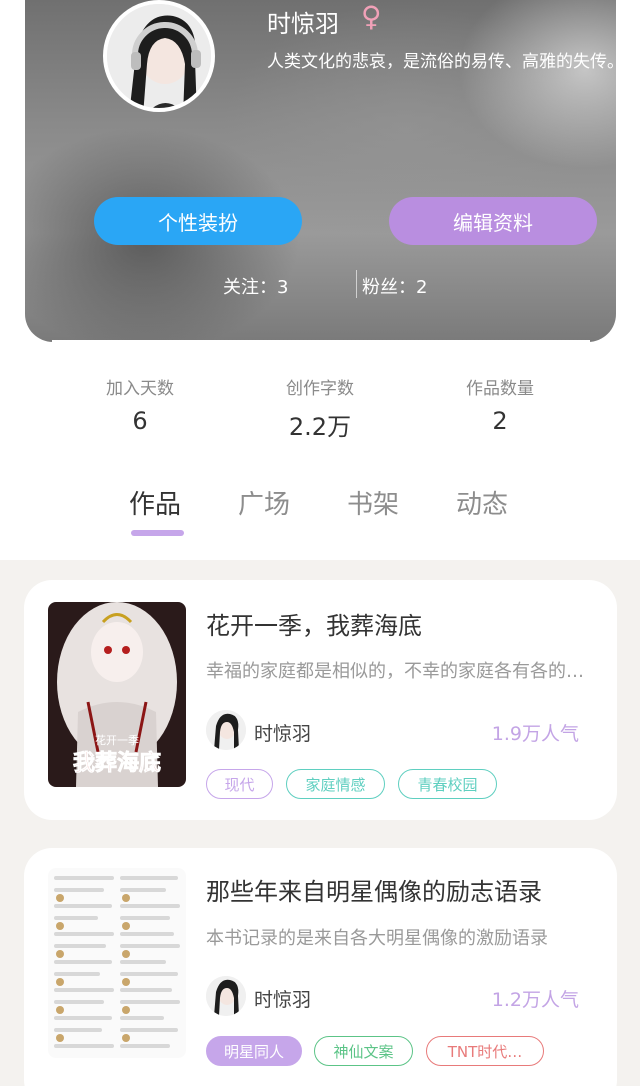  Describe the element at coordinates (535, 1000) in the screenshot. I see `popularity: 1.2万人气` at that location.